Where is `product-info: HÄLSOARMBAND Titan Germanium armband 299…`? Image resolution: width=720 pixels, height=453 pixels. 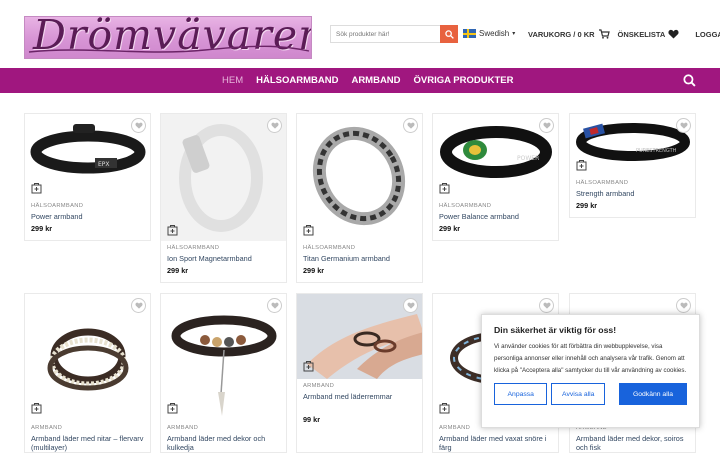
product-info: HÄLSOARMBAND Titan Germanium armband 299… is located at coordinates (359, 260).